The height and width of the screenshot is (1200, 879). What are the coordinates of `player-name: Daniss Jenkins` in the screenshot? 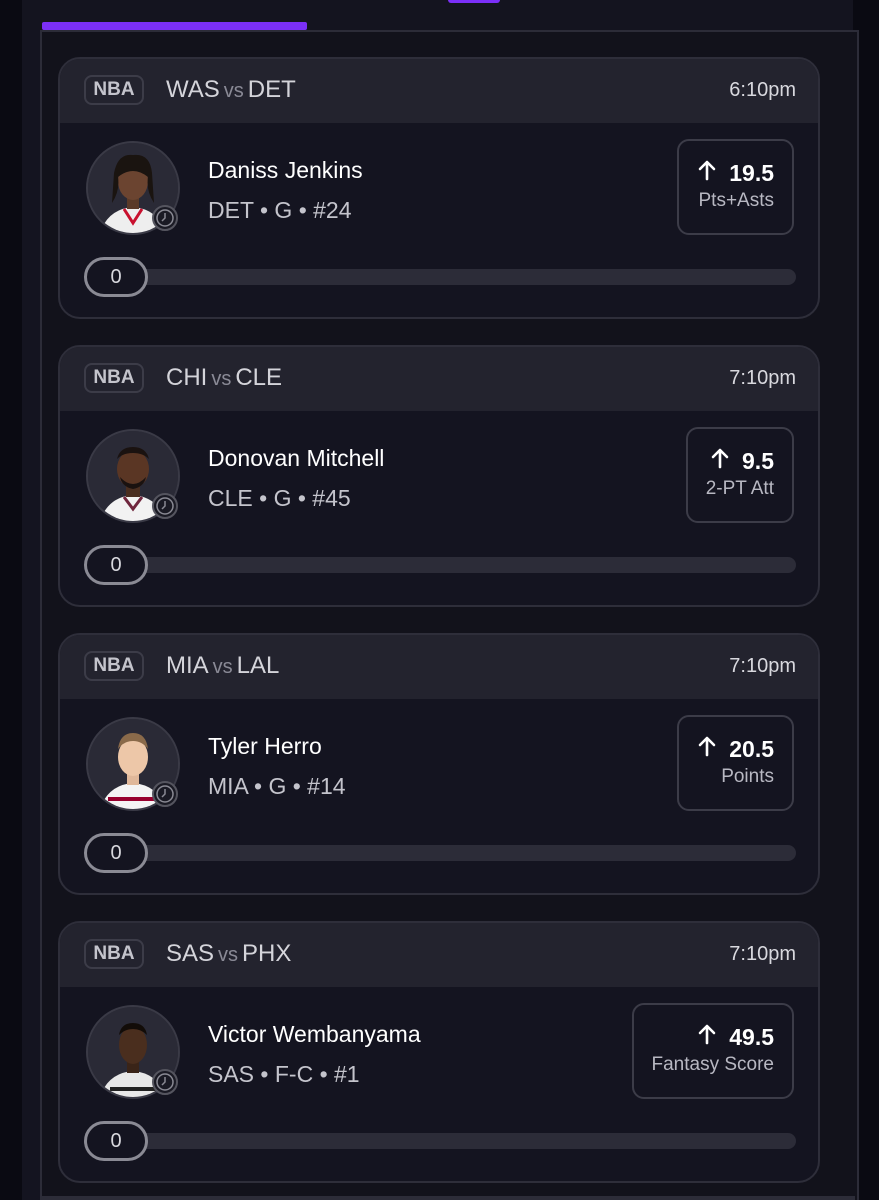 It's located at (285, 170).